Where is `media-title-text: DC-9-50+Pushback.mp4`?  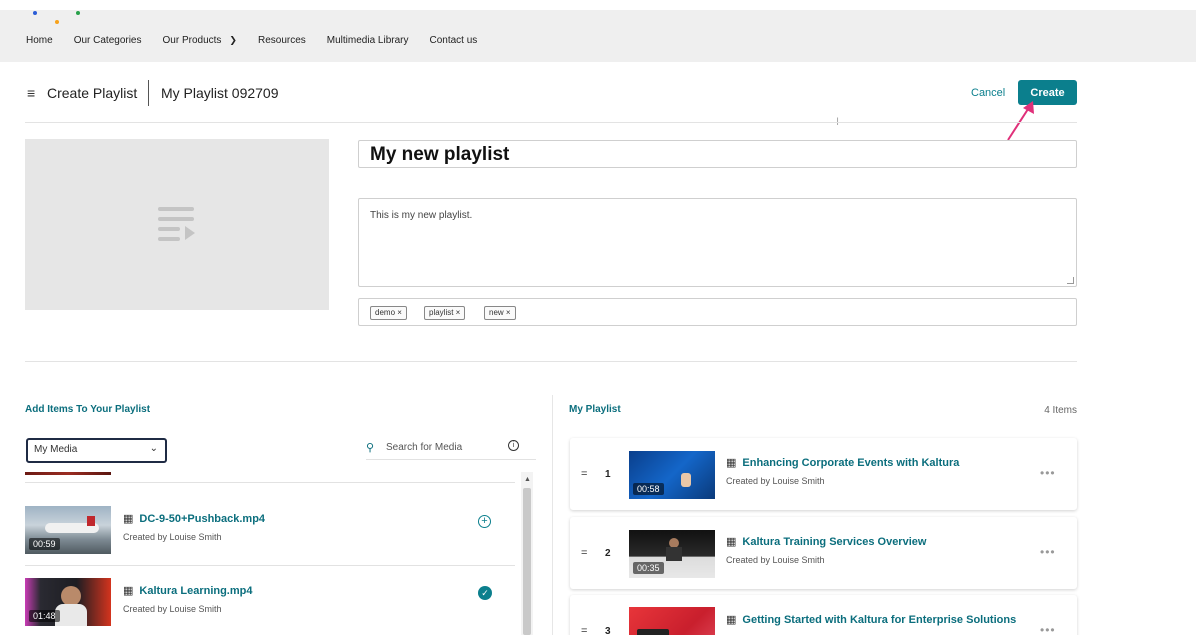
media-title-text: DC-9-50+Pushback.mp4 is located at coordinates (202, 519).